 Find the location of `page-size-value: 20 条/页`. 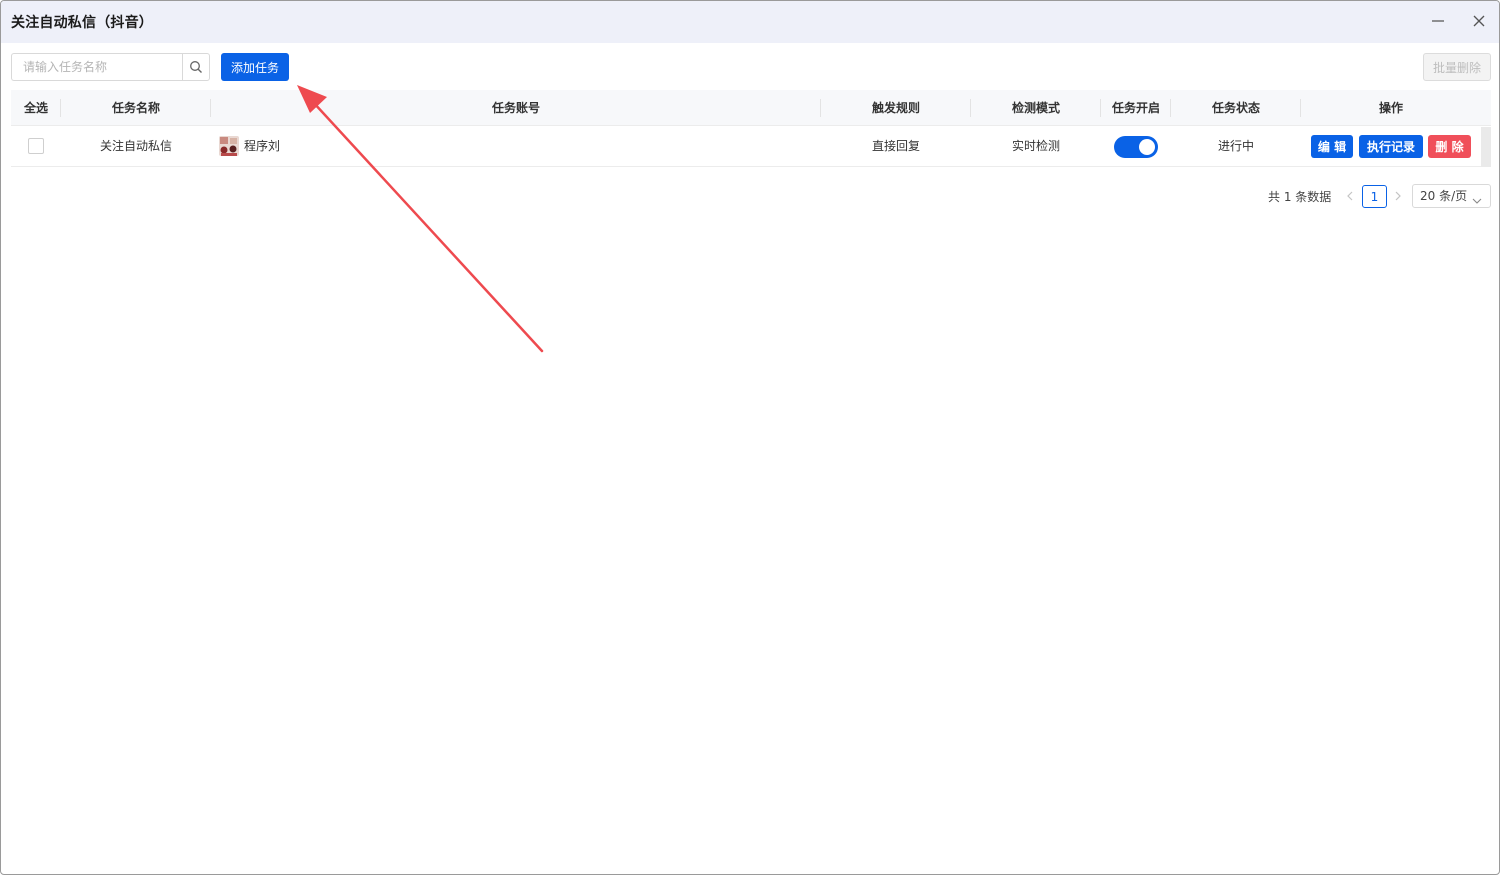

page-size-value: 20 条/页 is located at coordinates (1444, 196).